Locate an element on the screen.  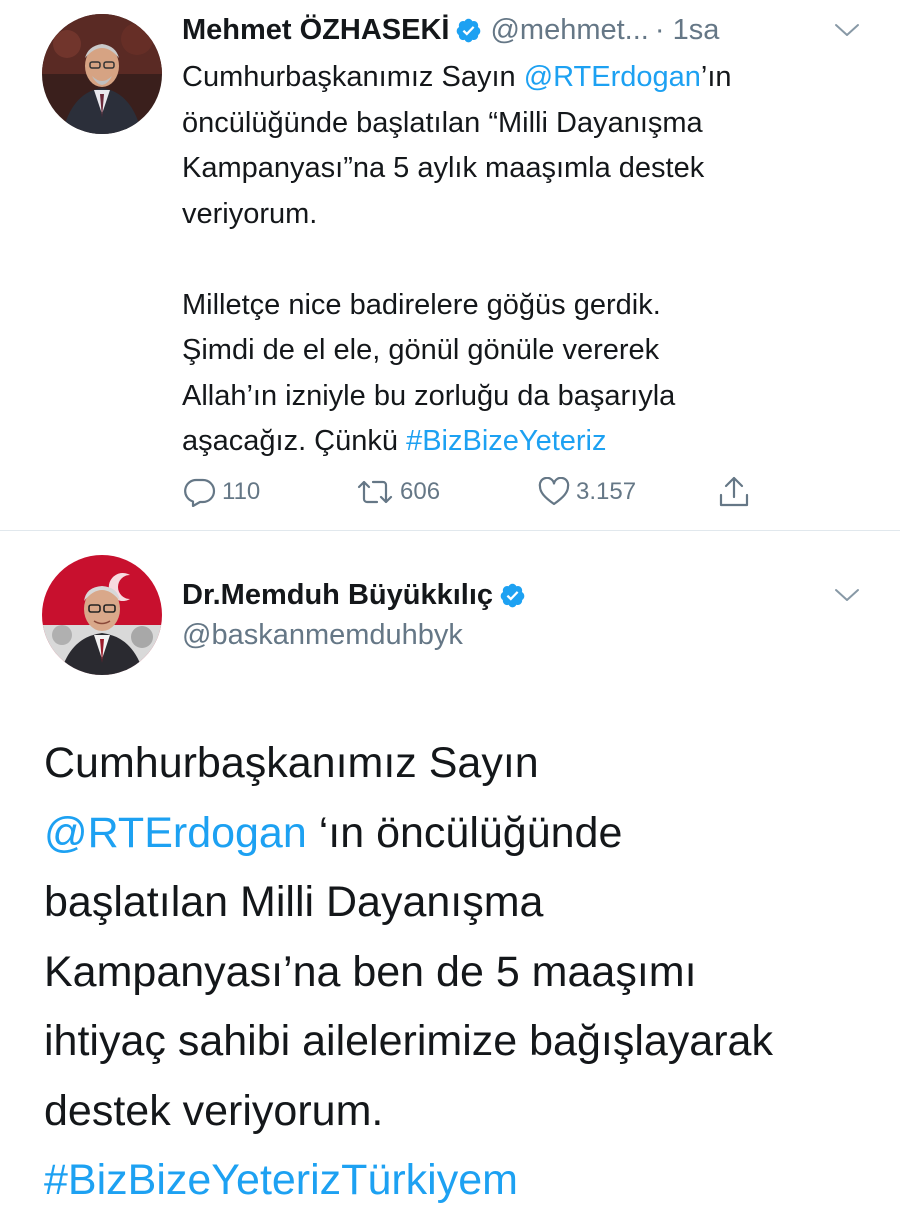
tweet-text-line: Cumhurbaşkanımız Sayın @RTErdogan’ın is located at coordinates (527, 78).